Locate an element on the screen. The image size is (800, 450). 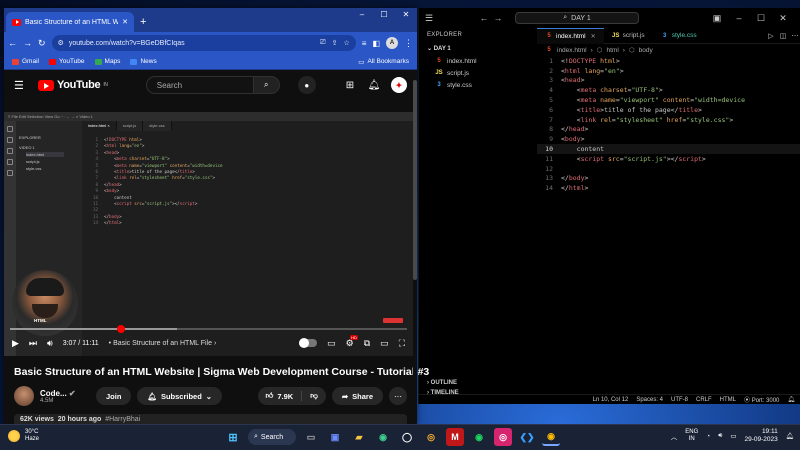
all-bookmarks: ▭ All Bookmarks is located at coordinates (383, 62).